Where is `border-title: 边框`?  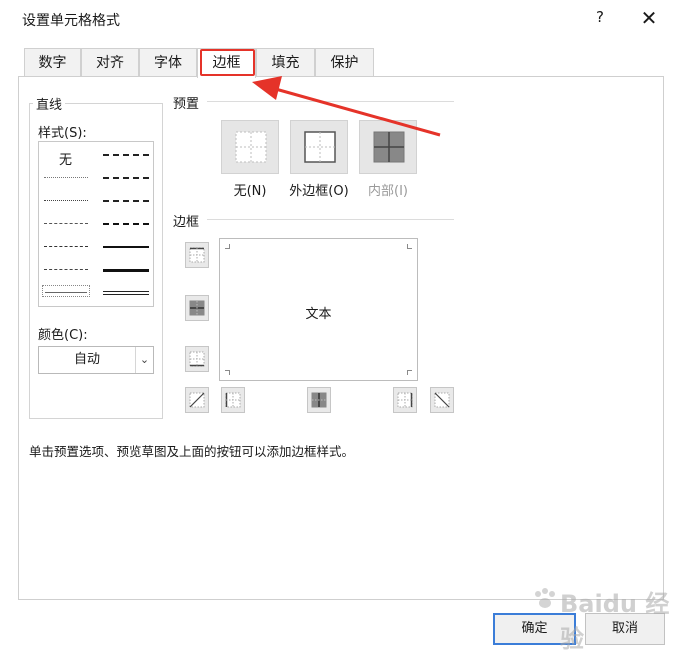
border-title: 边框 is located at coordinates (186, 222).